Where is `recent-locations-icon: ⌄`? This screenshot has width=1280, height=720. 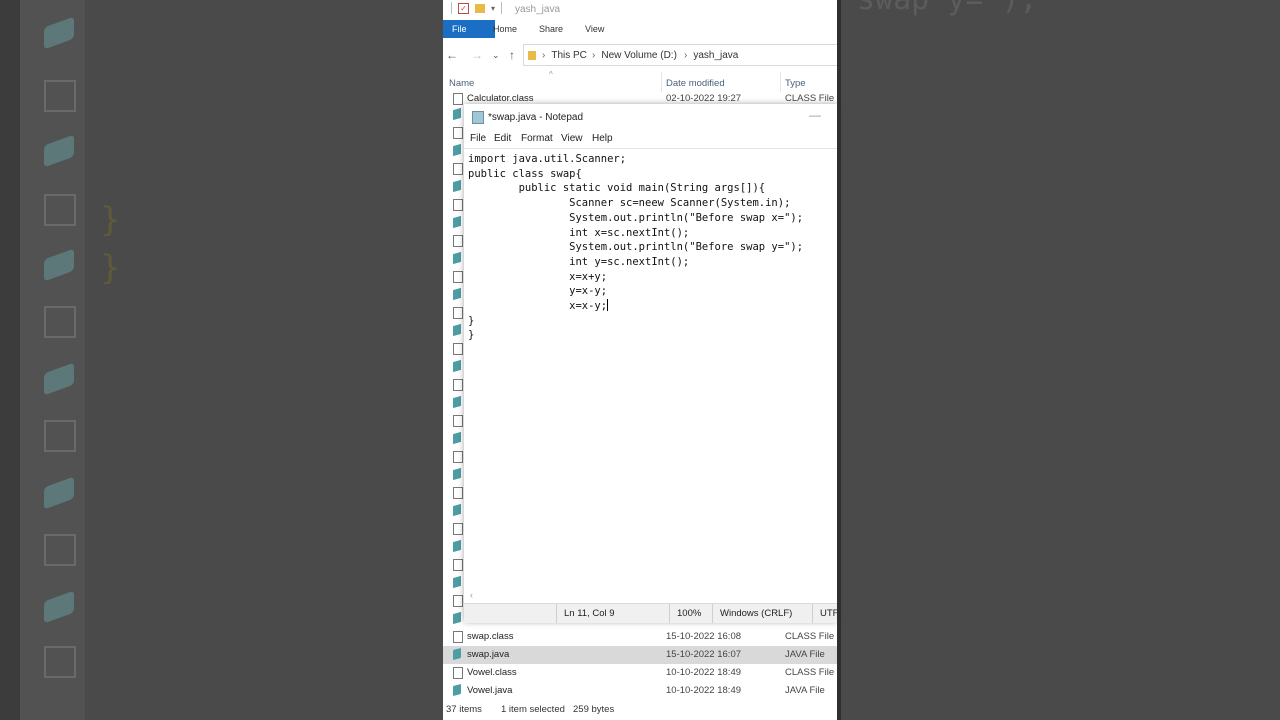
recent-locations-icon: ⌄ is located at coordinates (496, 55).